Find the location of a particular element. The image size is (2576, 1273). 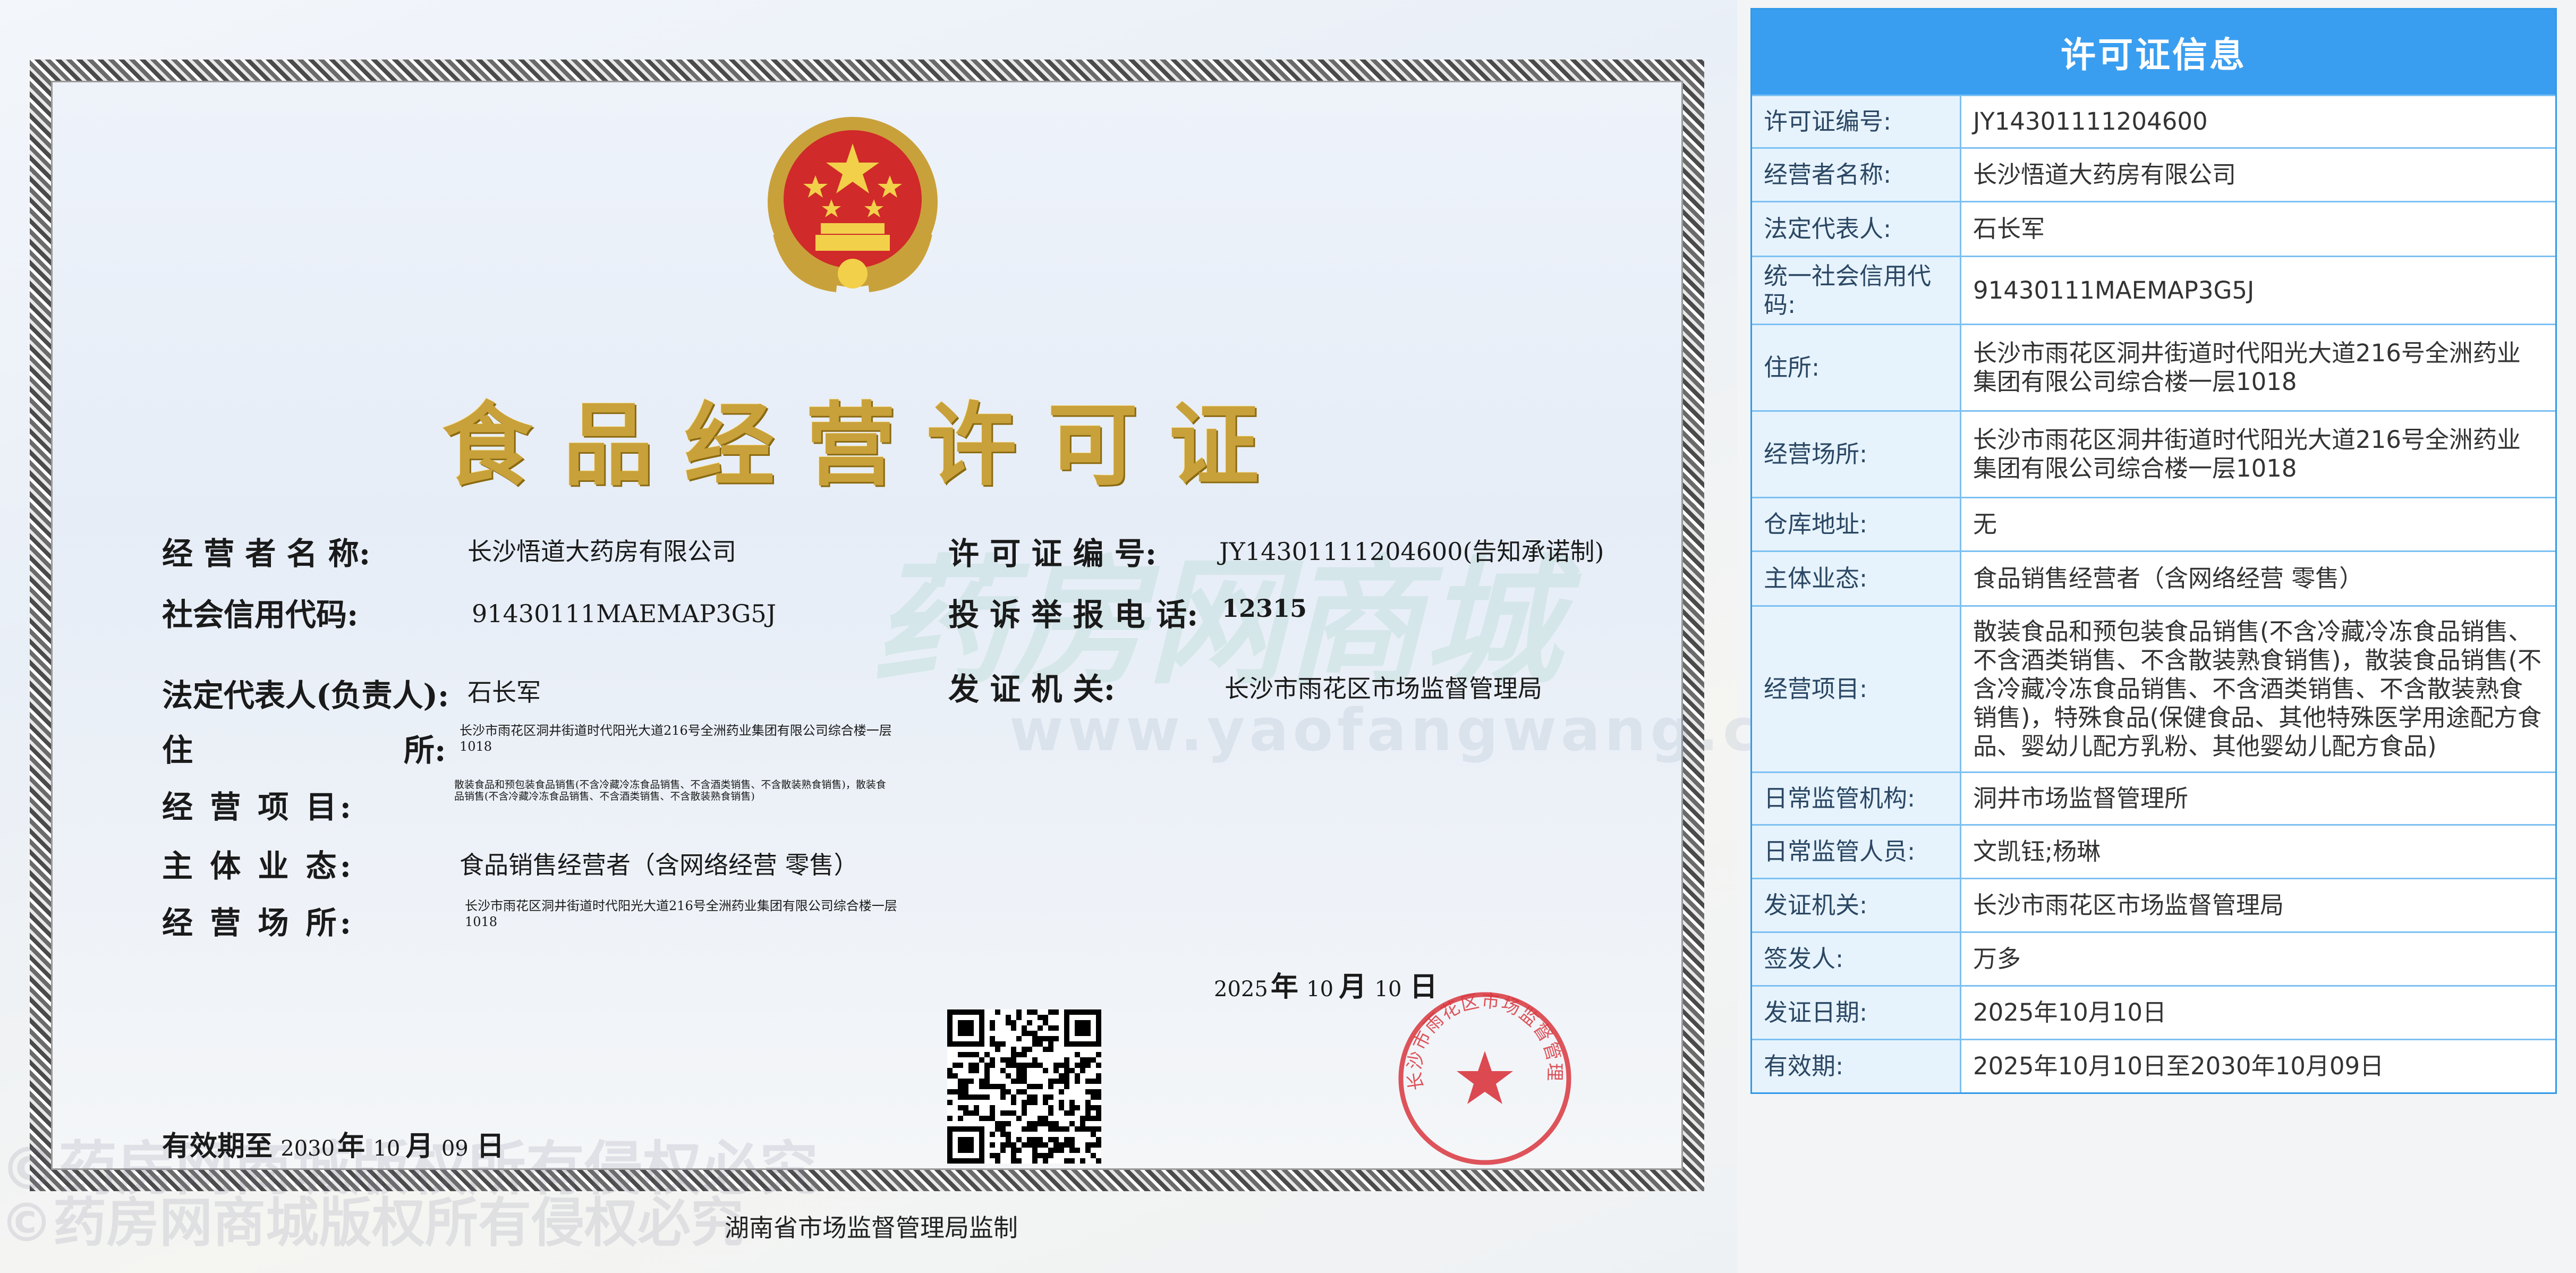

info-row-key: 许可证编号: is located at coordinates (1856, 121).